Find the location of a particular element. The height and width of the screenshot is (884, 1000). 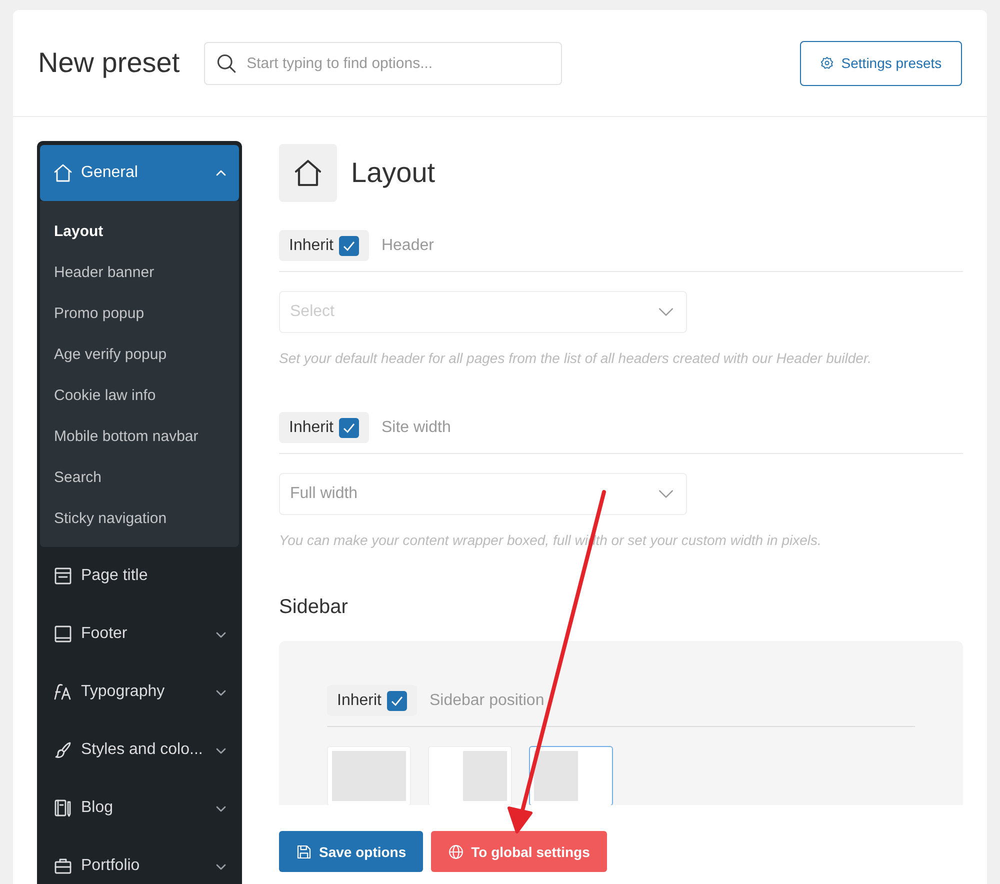

briefcase-icon is located at coordinates (63, 866).